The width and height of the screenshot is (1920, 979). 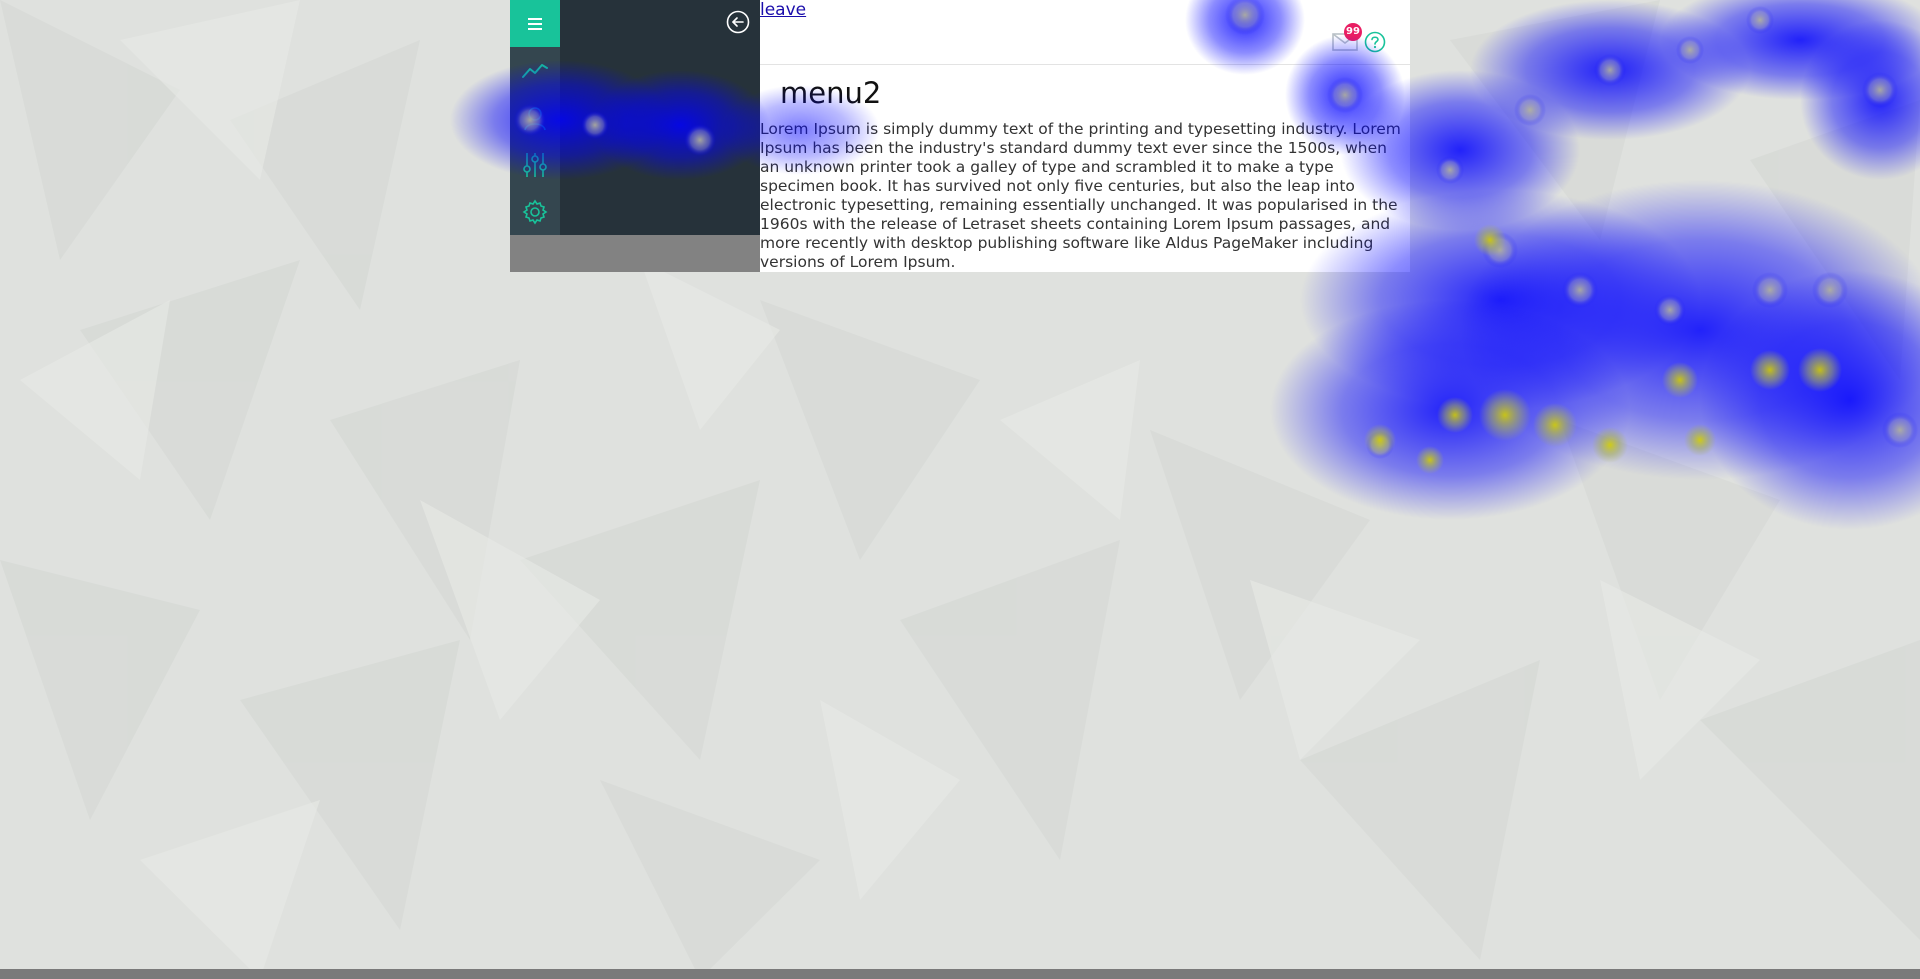 I want to click on leave-link: leave, so click(x=783, y=10).